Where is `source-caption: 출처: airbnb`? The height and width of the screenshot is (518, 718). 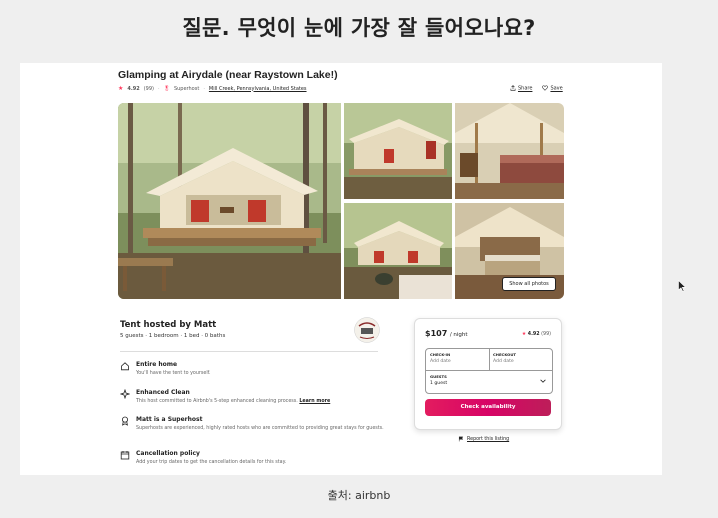
source-caption: 출처: airbnb is located at coordinates (359, 495).